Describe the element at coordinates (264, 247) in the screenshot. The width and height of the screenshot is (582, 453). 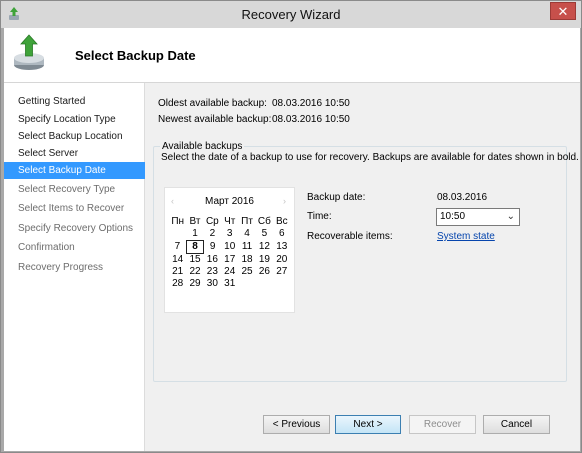
I see `calendar-day: 12` at that location.